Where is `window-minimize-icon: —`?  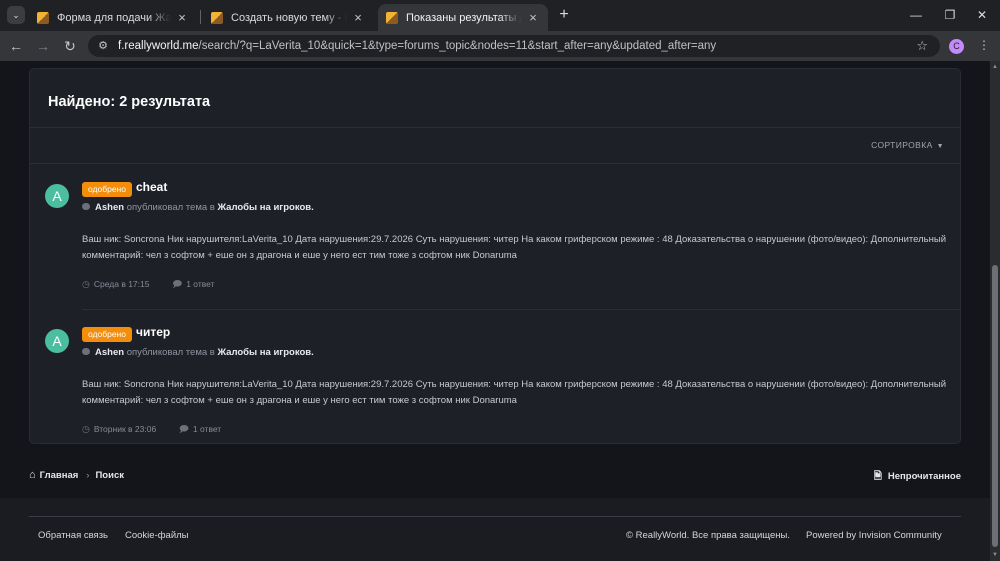 window-minimize-icon: — is located at coordinates (916, 15).